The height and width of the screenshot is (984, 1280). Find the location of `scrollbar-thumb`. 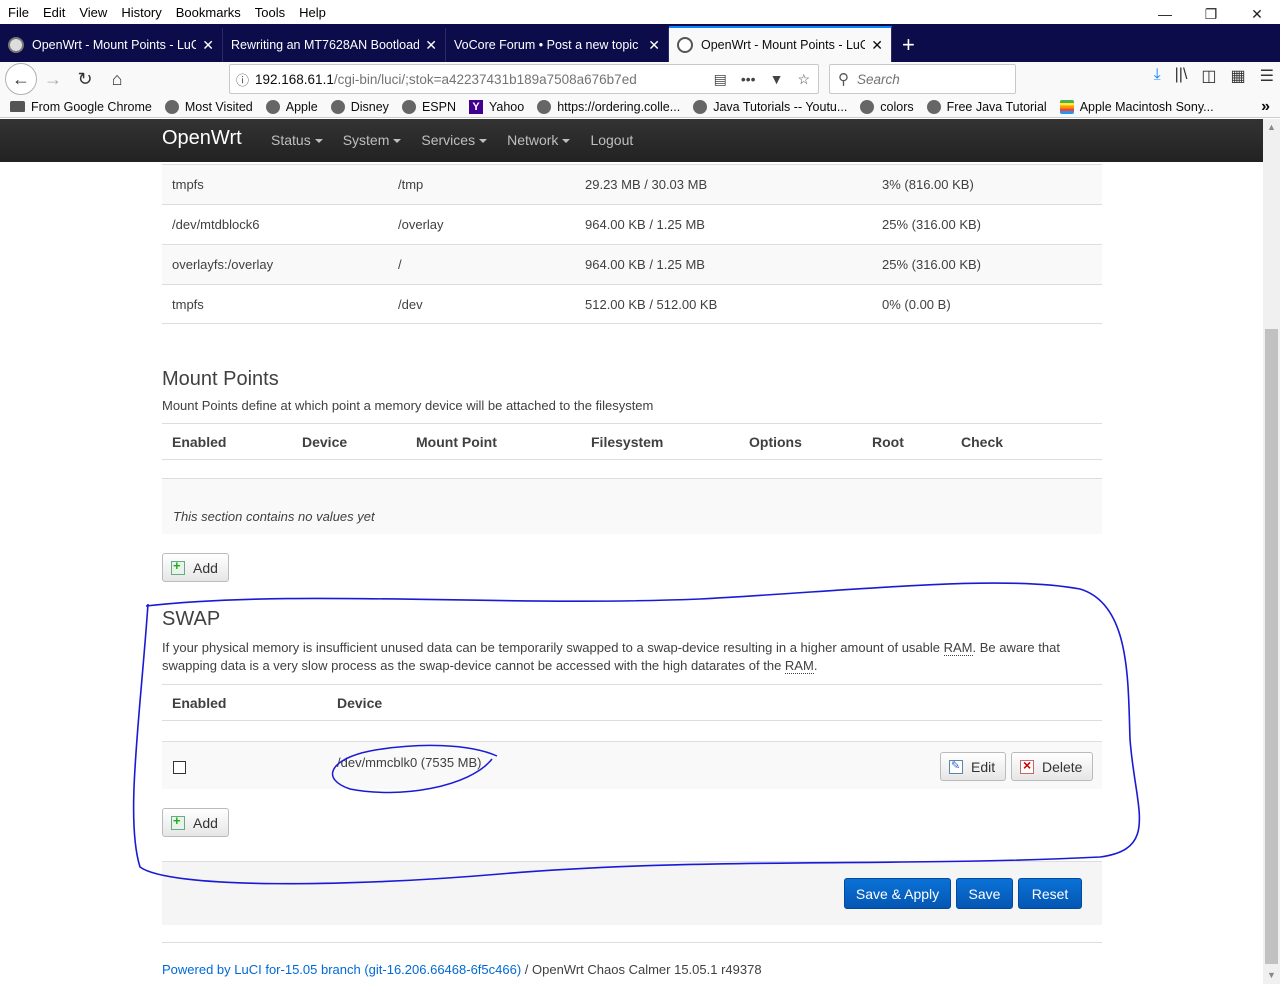

scrollbar-thumb is located at coordinates (1271, 646).